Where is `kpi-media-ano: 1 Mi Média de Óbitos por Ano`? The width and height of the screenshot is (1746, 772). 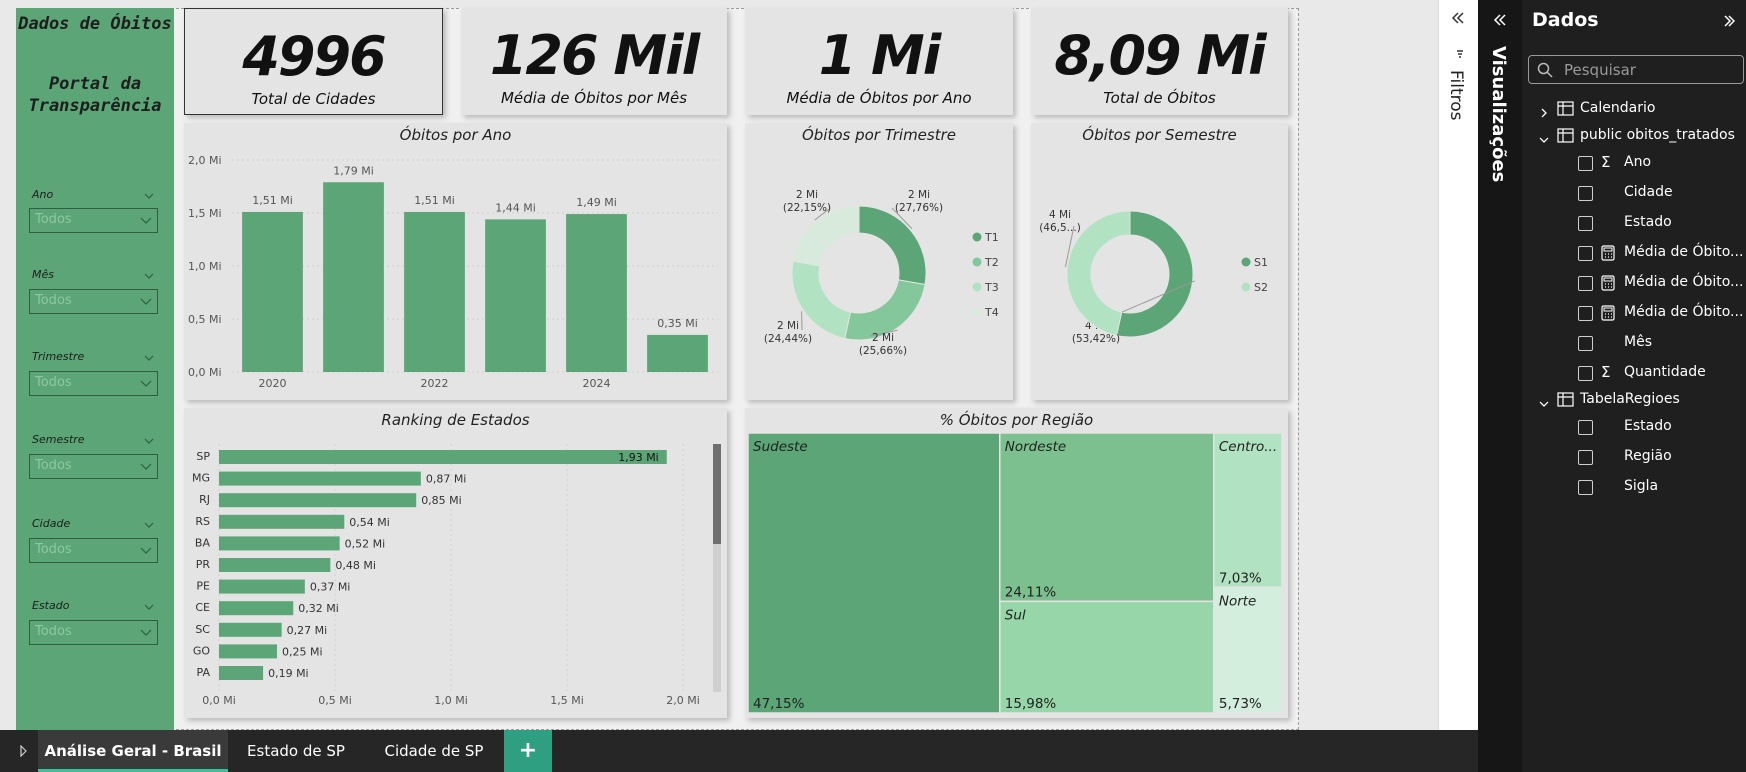
kpi-media-ano: 1 Mi Média de Óbitos por Ano is located at coordinates (879, 61).